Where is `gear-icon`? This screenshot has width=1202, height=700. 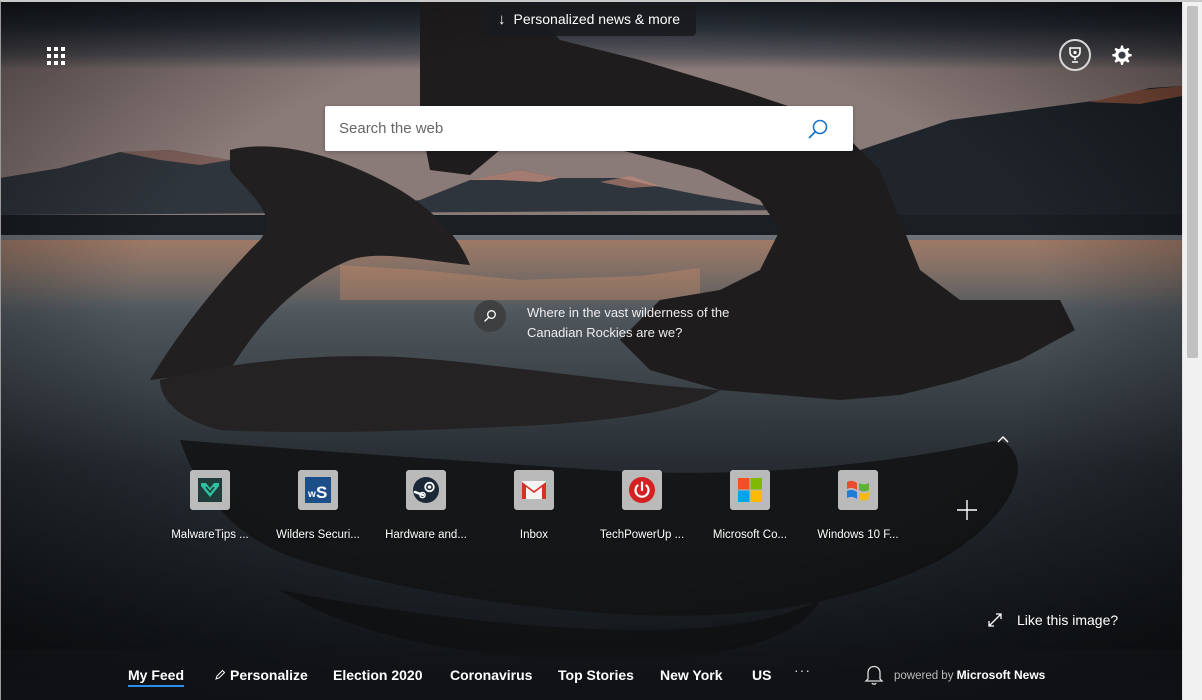
gear-icon is located at coordinates (1122, 55).